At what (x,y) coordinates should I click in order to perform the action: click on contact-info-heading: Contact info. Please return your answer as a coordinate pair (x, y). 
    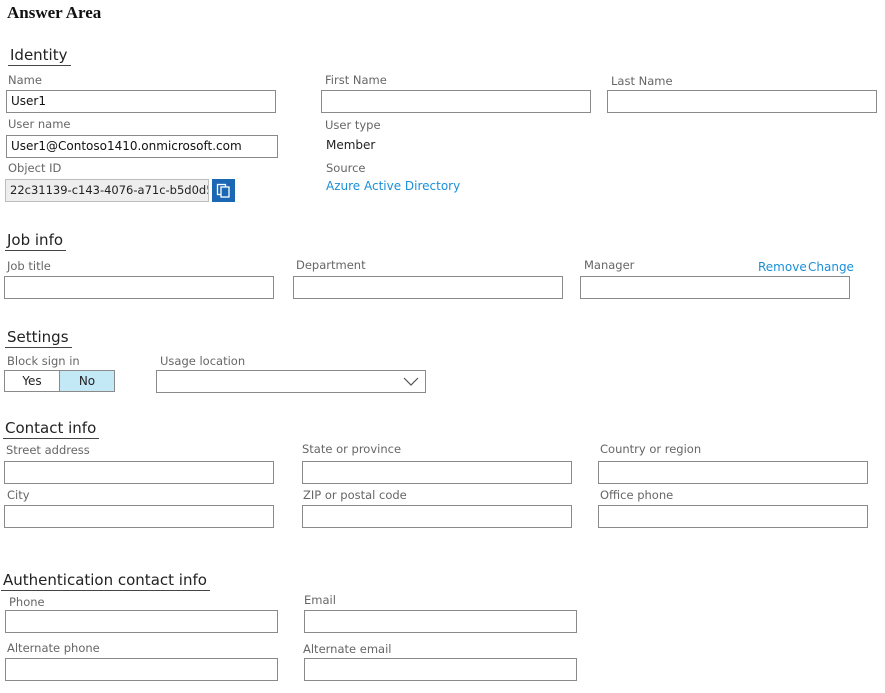
    Looking at the image, I should click on (51, 429).